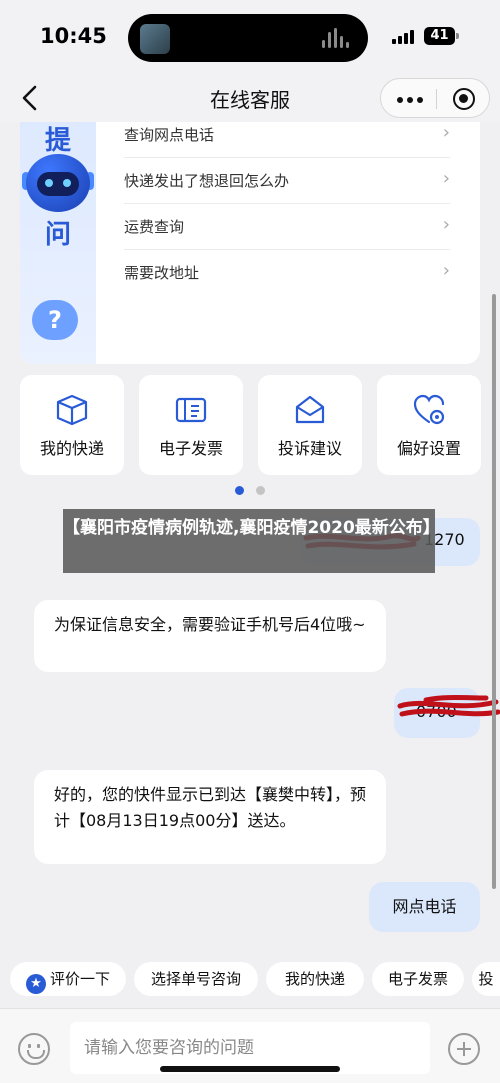  I want to click on nav-bar: 在线客服, so click(250, 98).